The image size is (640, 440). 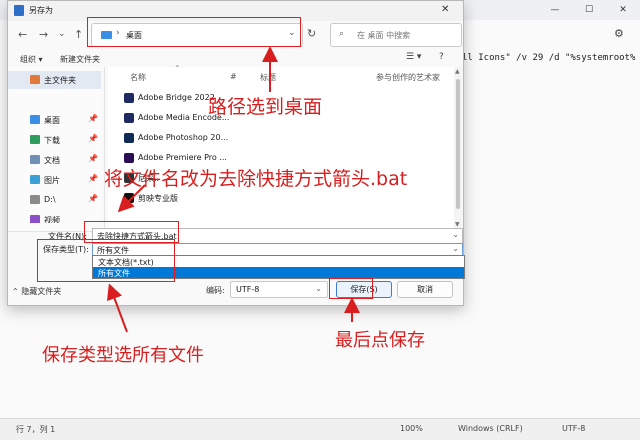 What do you see at coordinates (104, 149) in the screenshot?
I see `pane-divider` at bounding box center [104, 149].